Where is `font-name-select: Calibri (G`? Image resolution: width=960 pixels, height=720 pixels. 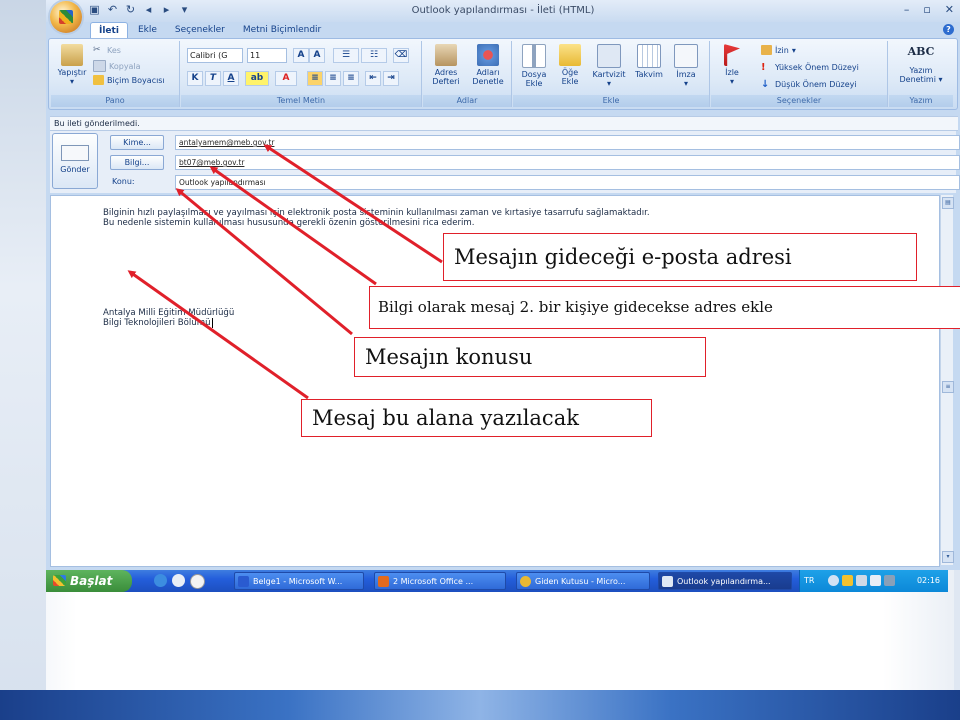
font-name-select: Calibri (G is located at coordinates (215, 55).